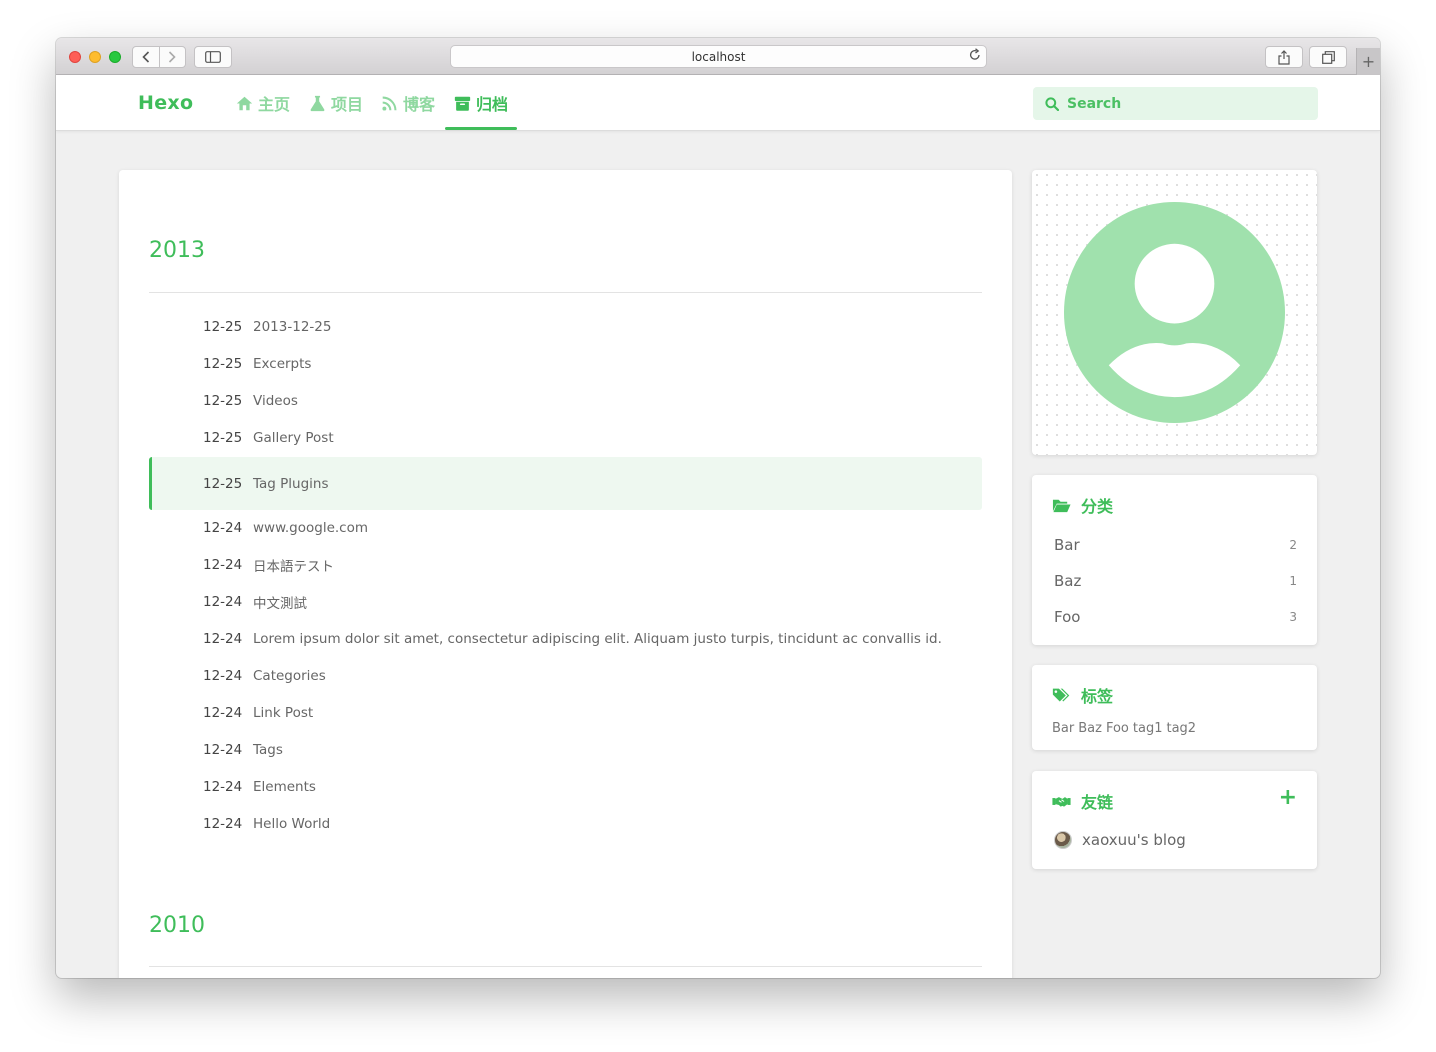  What do you see at coordinates (1068, 581) in the screenshot?
I see `category-name: Baz` at bounding box center [1068, 581].